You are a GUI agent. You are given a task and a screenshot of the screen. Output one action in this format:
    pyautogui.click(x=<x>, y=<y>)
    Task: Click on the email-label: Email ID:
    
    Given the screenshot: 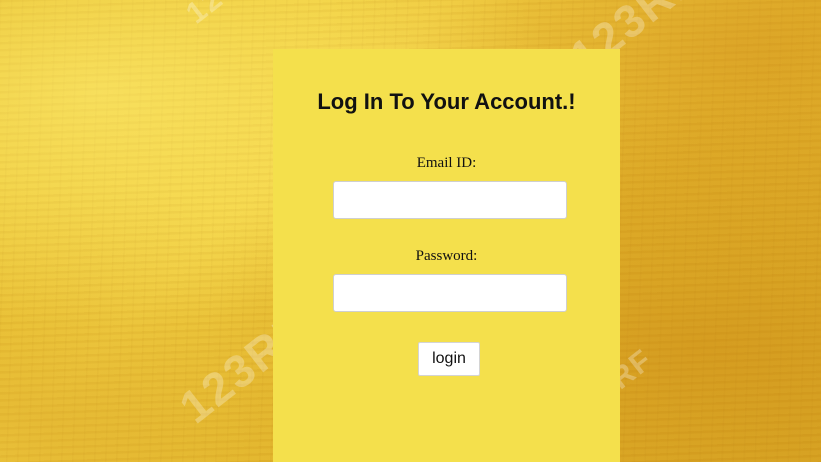 What is the action you would take?
    pyautogui.click(x=446, y=163)
    